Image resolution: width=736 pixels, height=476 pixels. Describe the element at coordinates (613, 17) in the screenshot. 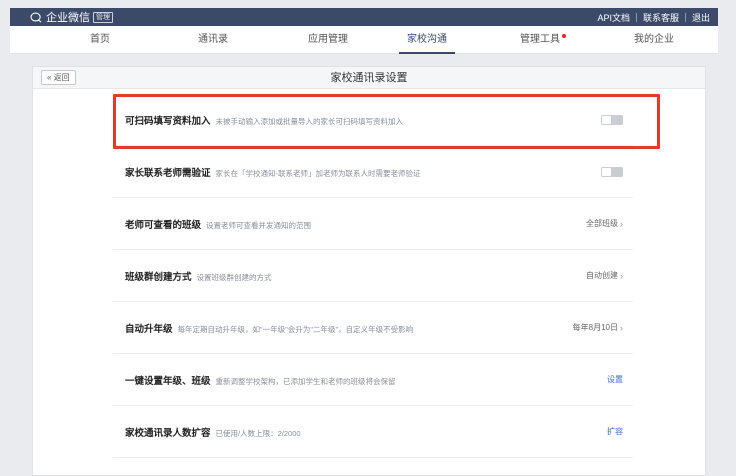

I see `api-docs-link: API文档` at that location.